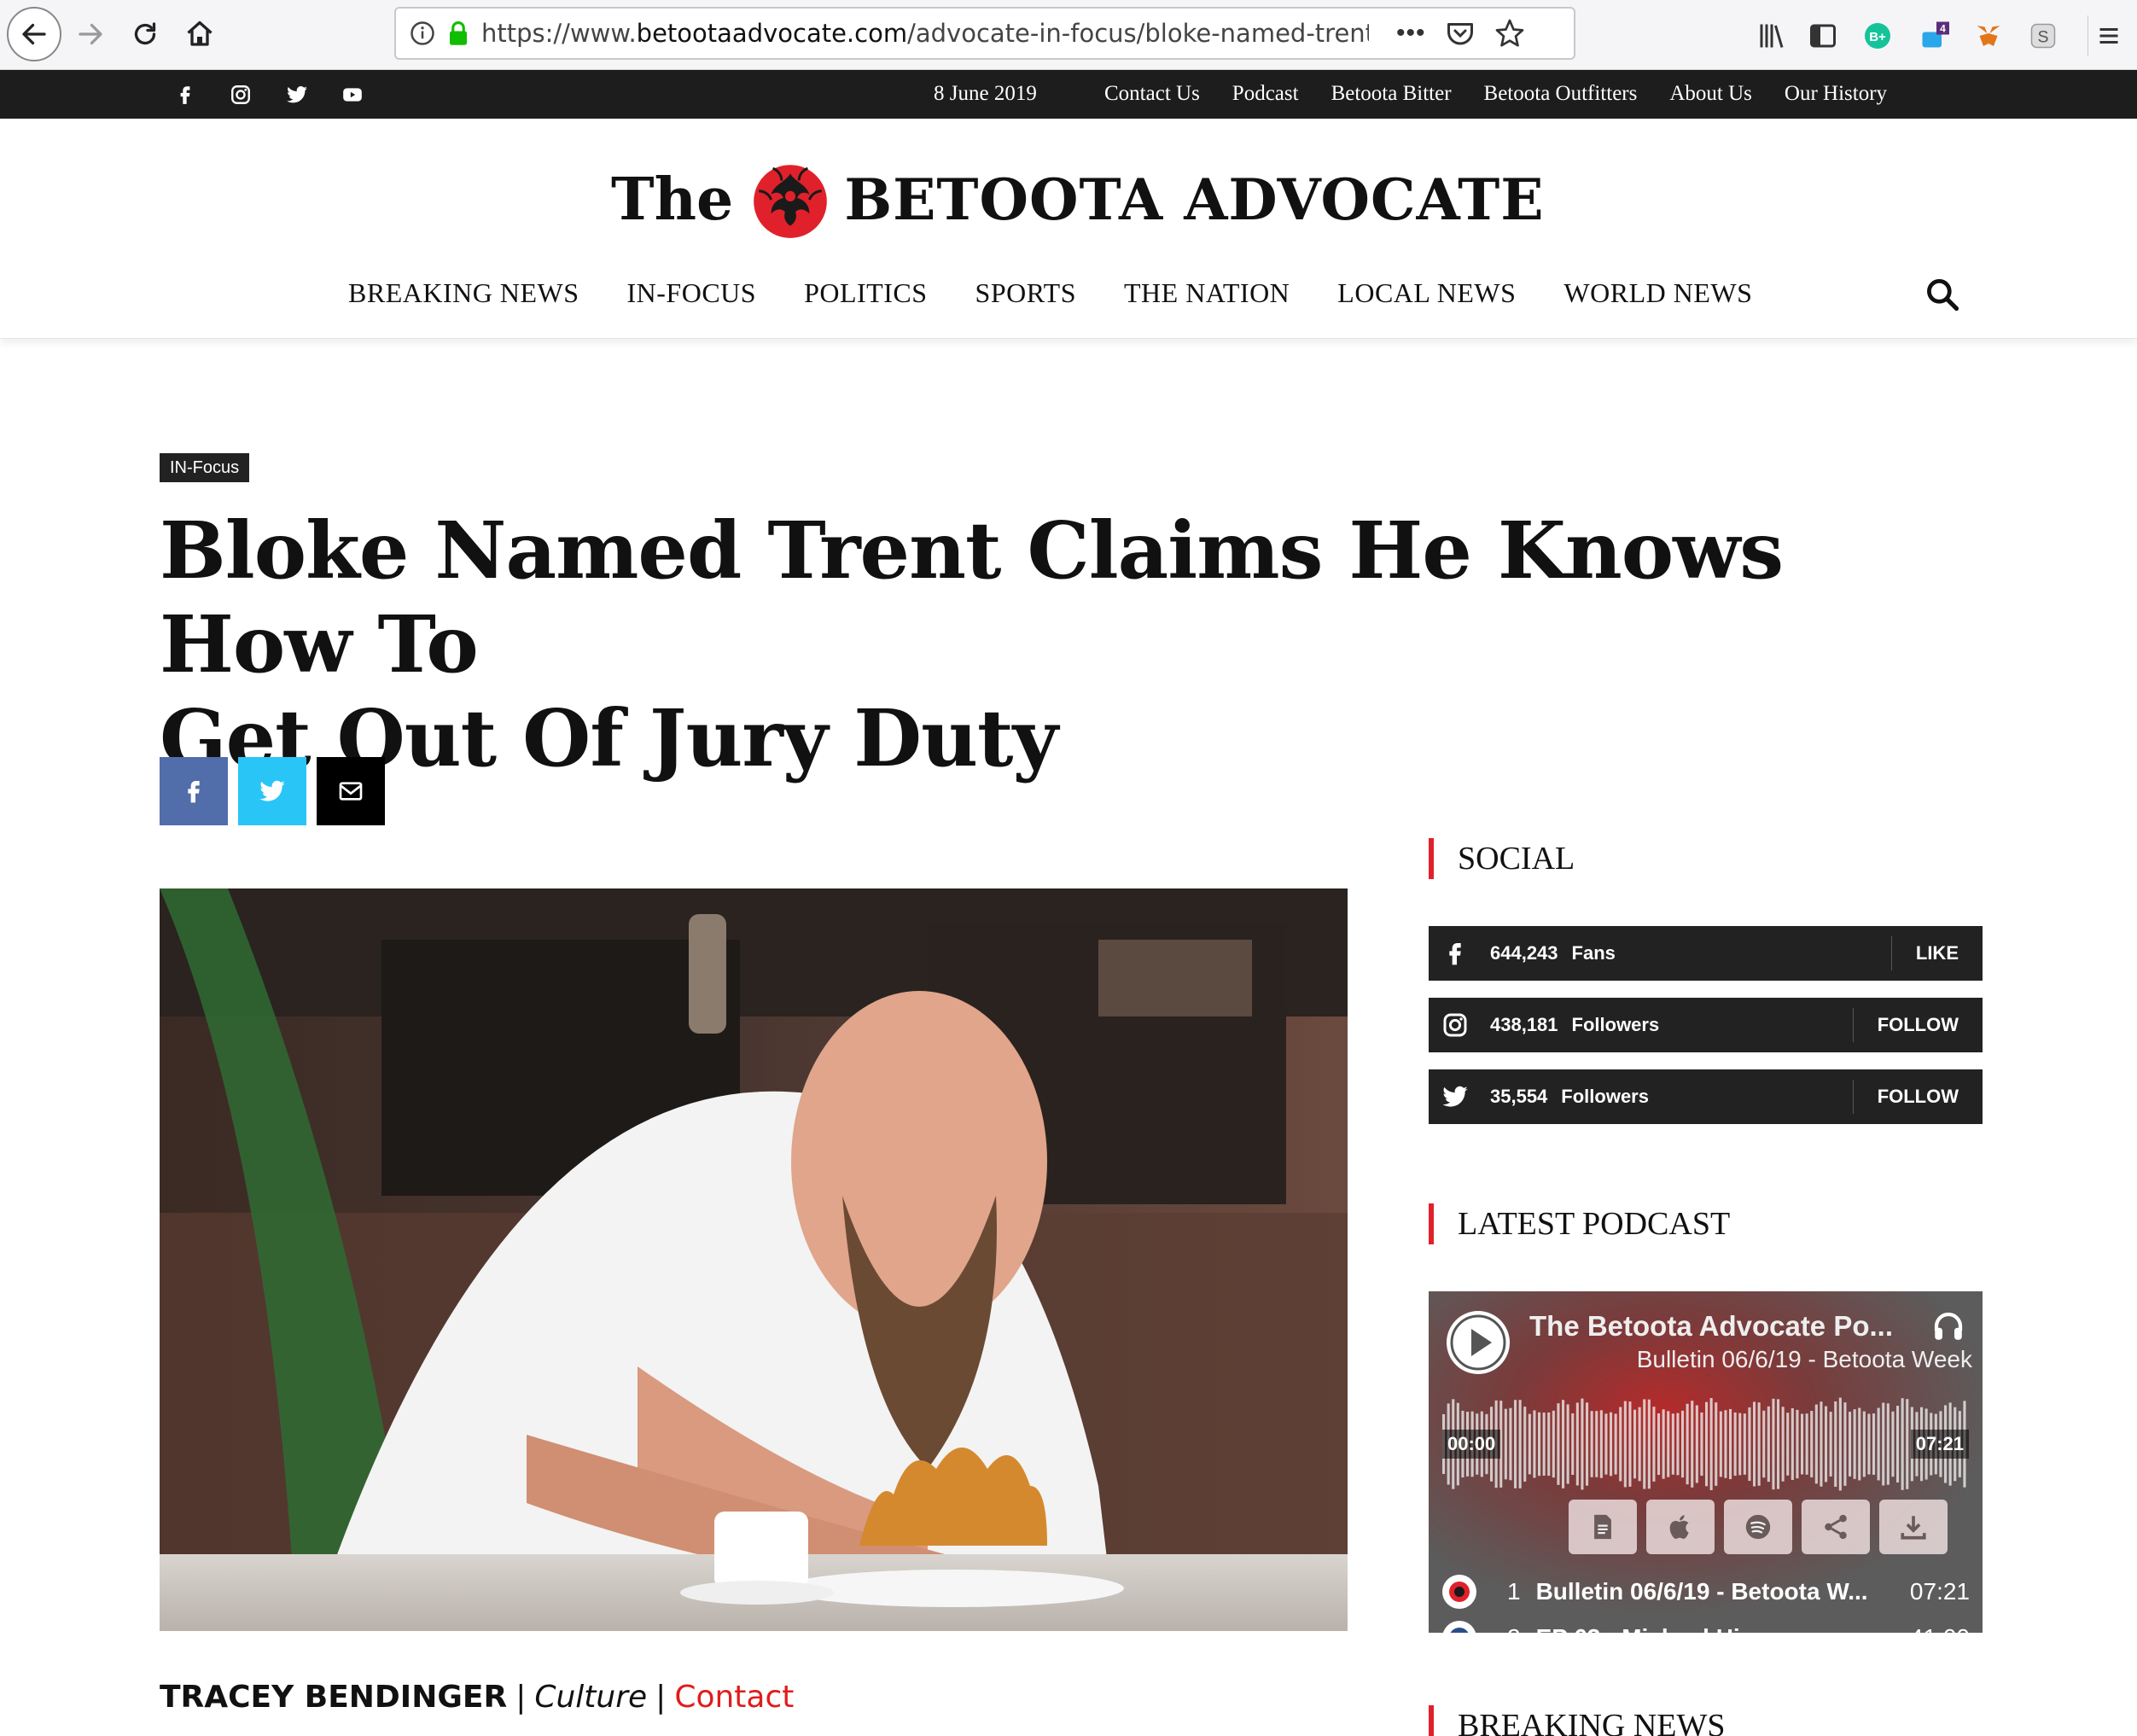 The image size is (2137, 1736). Describe the element at coordinates (1706, 953) in the screenshot. I see `social-facebook-row: 644,243 Fans LIKE` at that location.